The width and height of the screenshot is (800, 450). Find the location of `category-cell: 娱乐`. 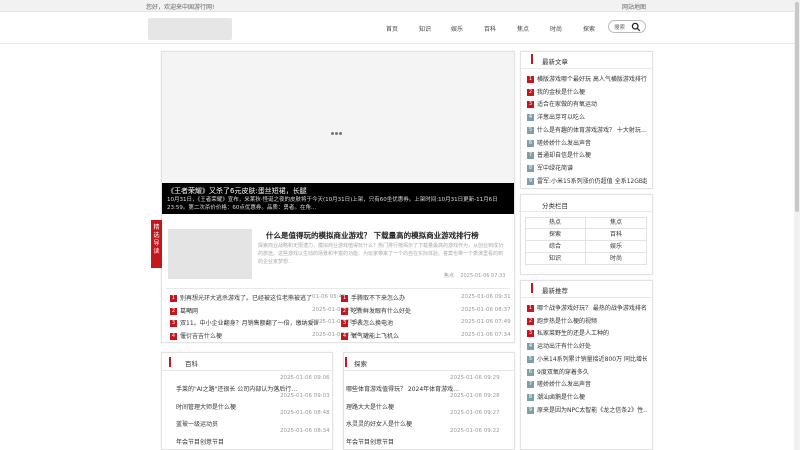

category-cell: 娱乐 is located at coordinates (616, 247).